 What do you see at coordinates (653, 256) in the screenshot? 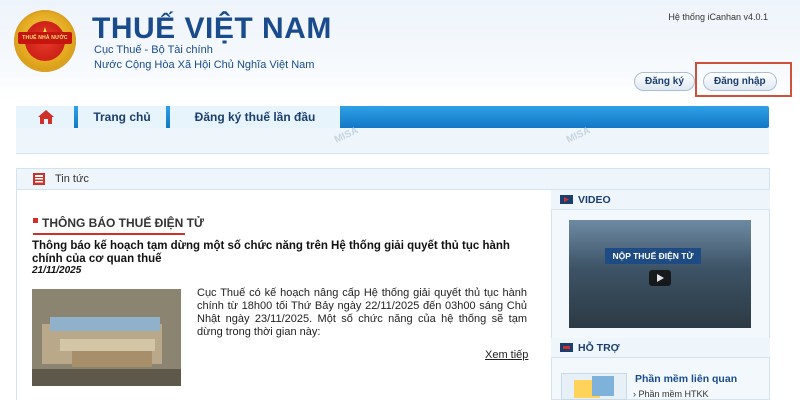
I see `video-banner-text: NỘP THUẾ ĐIỆN TỬ` at bounding box center [653, 256].